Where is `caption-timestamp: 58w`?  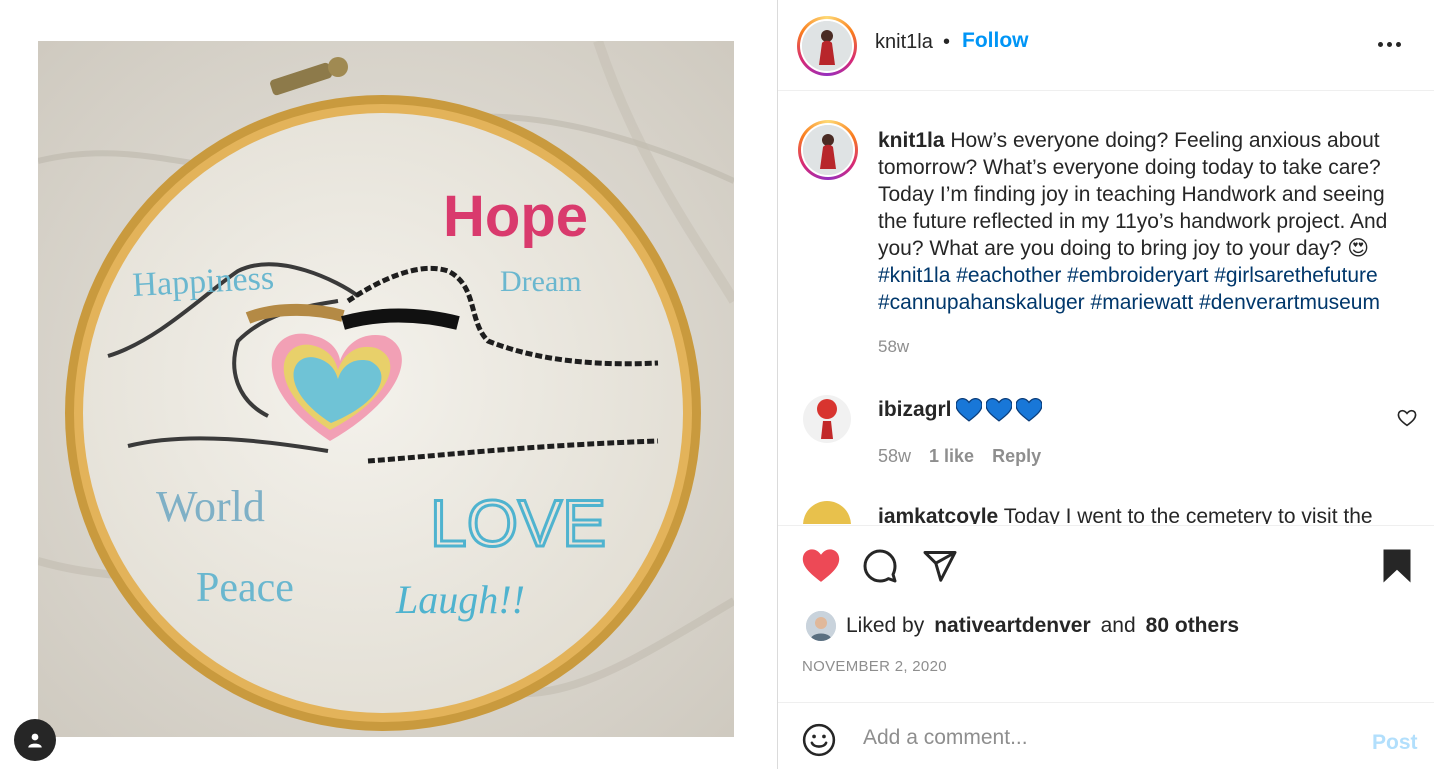 caption-timestamp: 58w is located at coordinates (893, 347).